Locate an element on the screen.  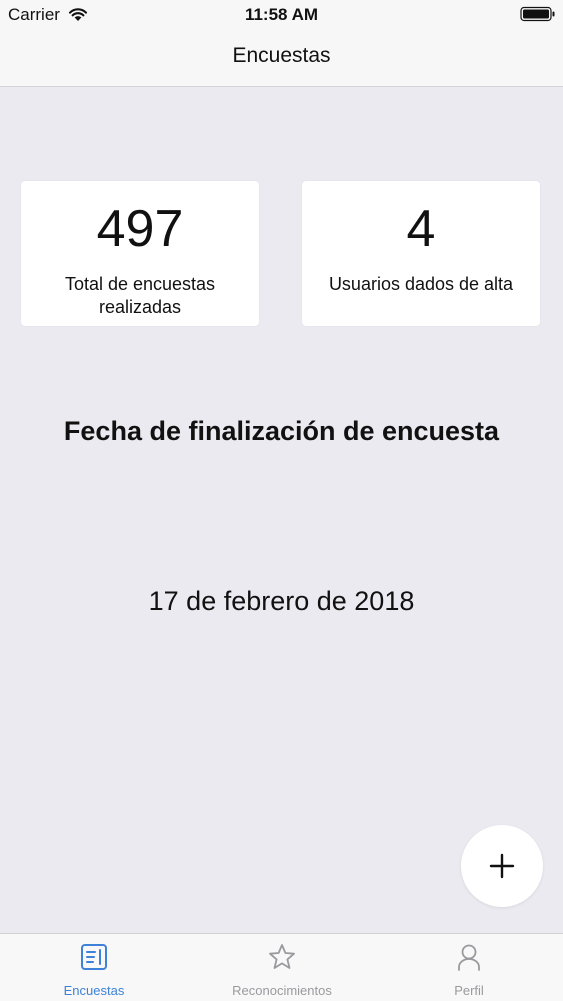
tab-label: Encuestas is located at coordinates (94, 990).